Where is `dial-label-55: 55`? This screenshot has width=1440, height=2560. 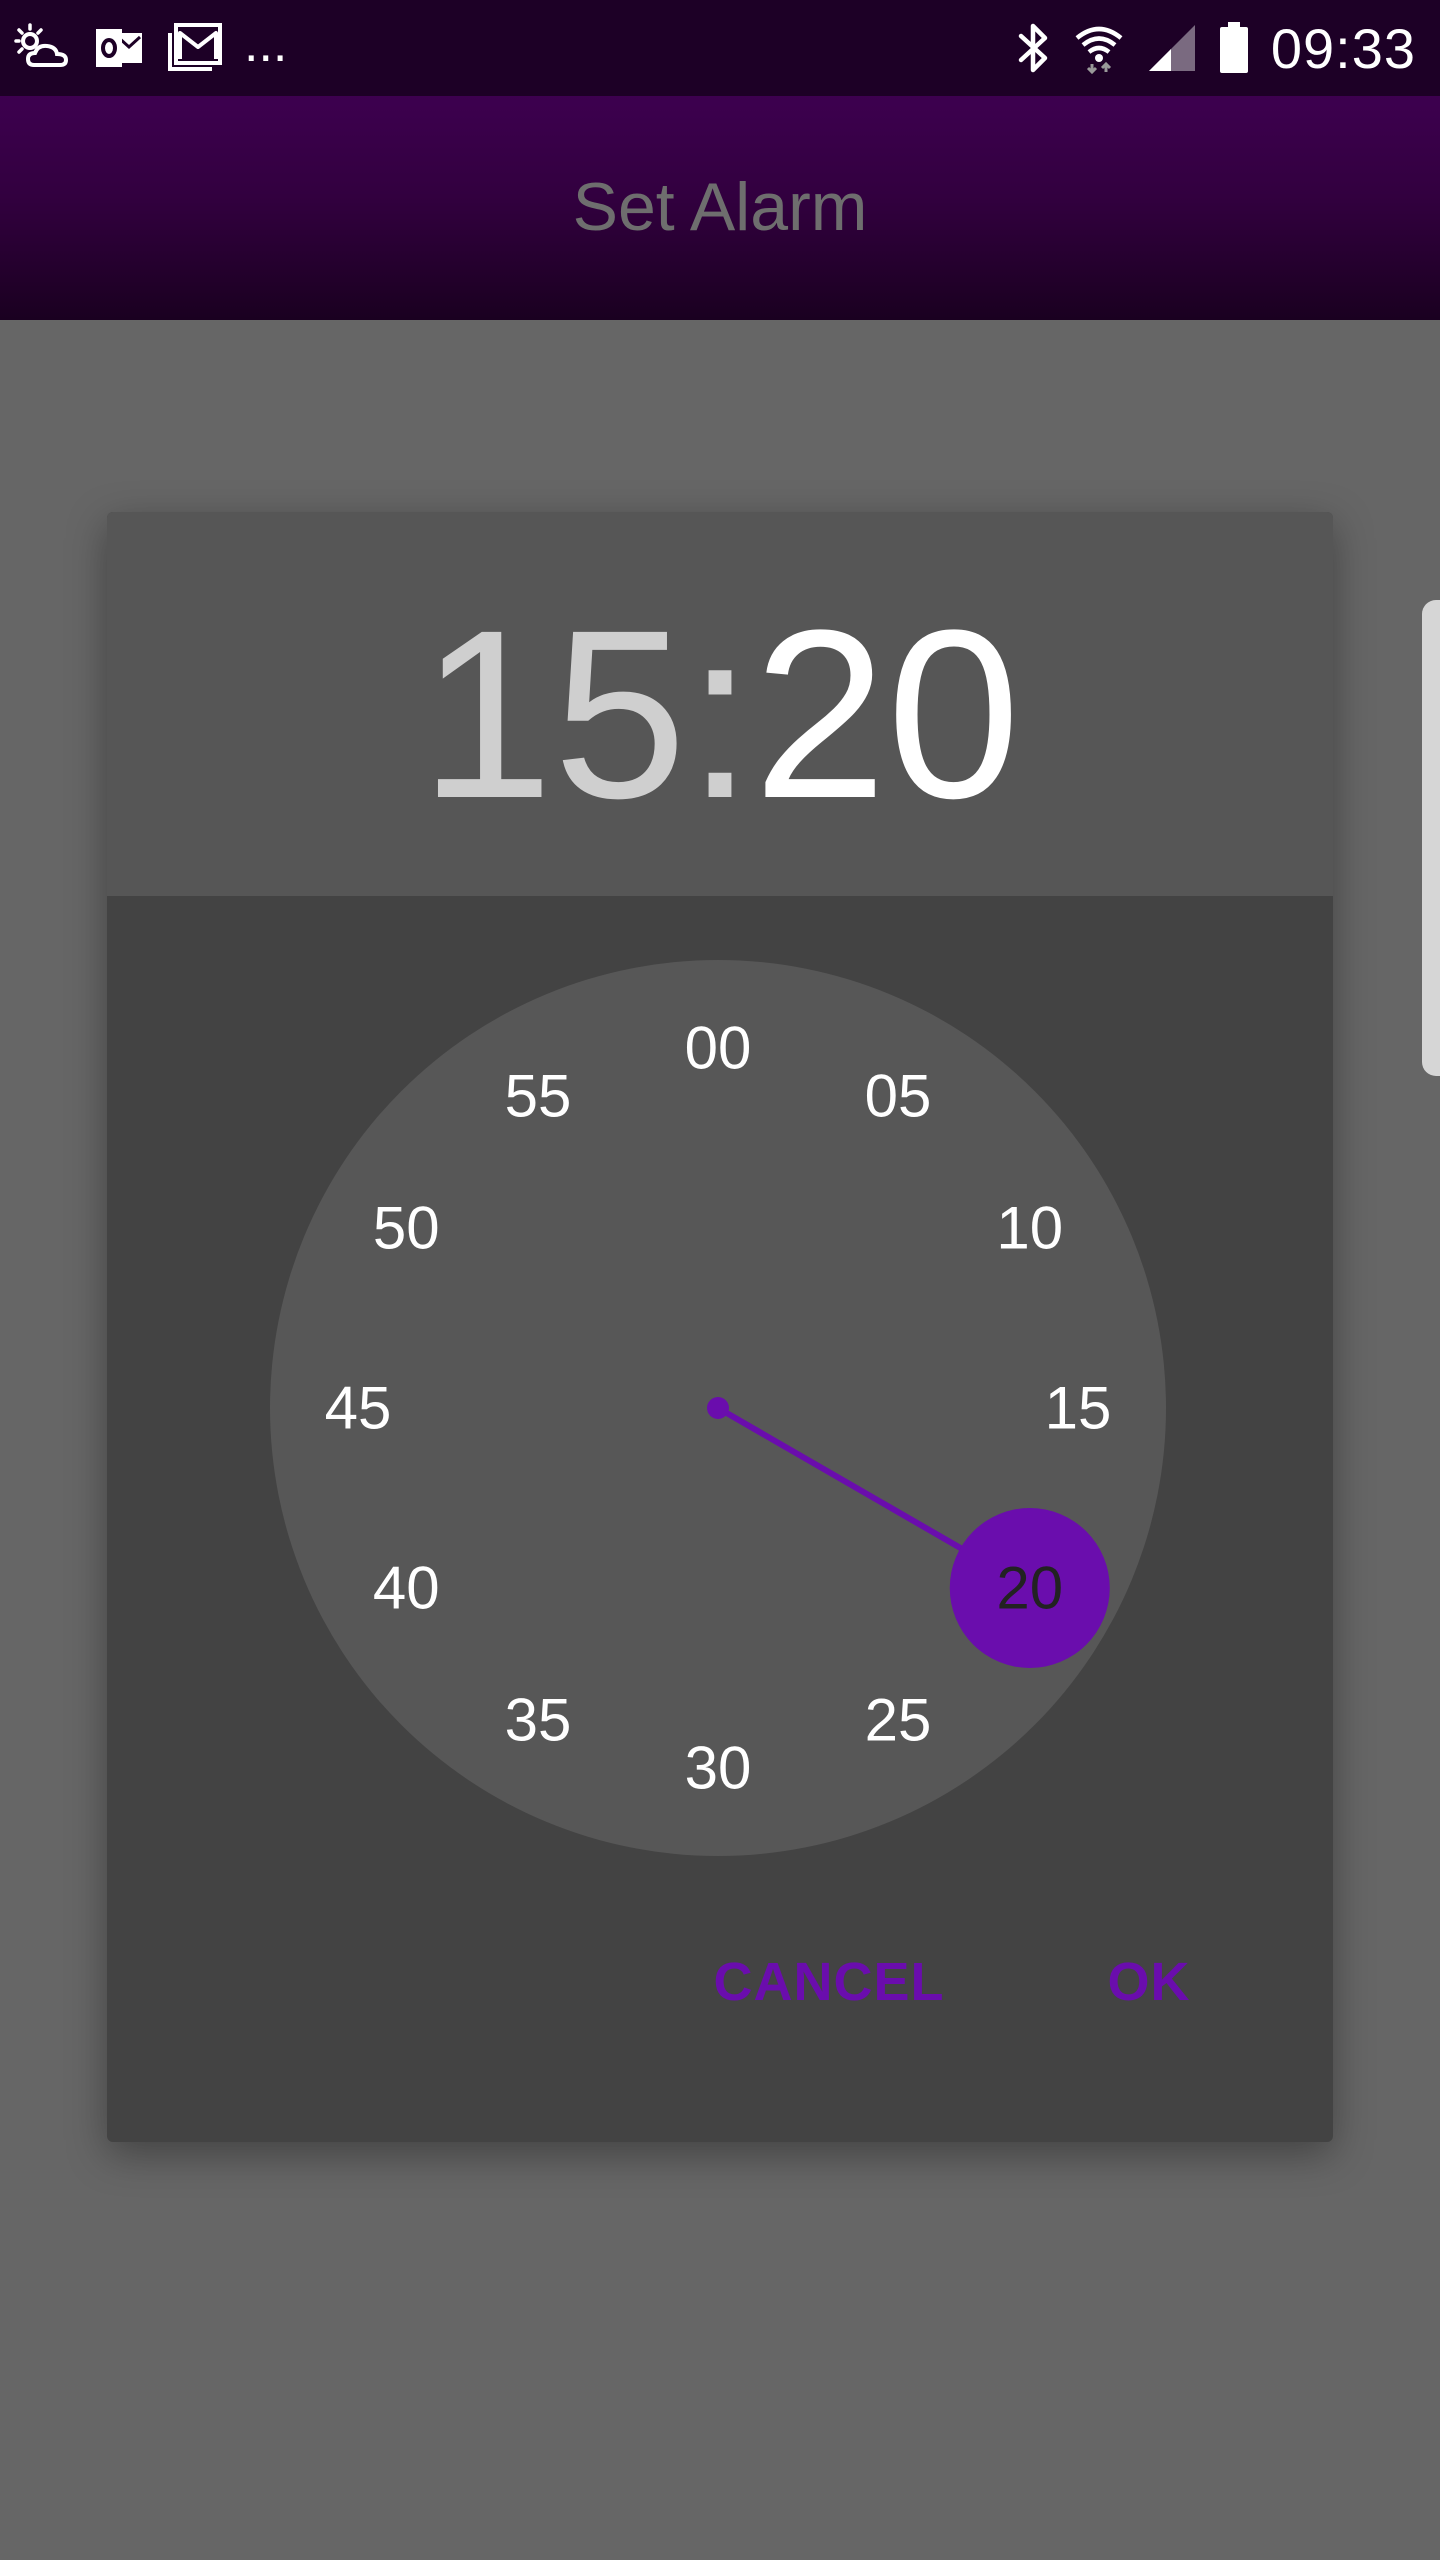 dial-label-55: 55 is located at coordinates (538, 1096).